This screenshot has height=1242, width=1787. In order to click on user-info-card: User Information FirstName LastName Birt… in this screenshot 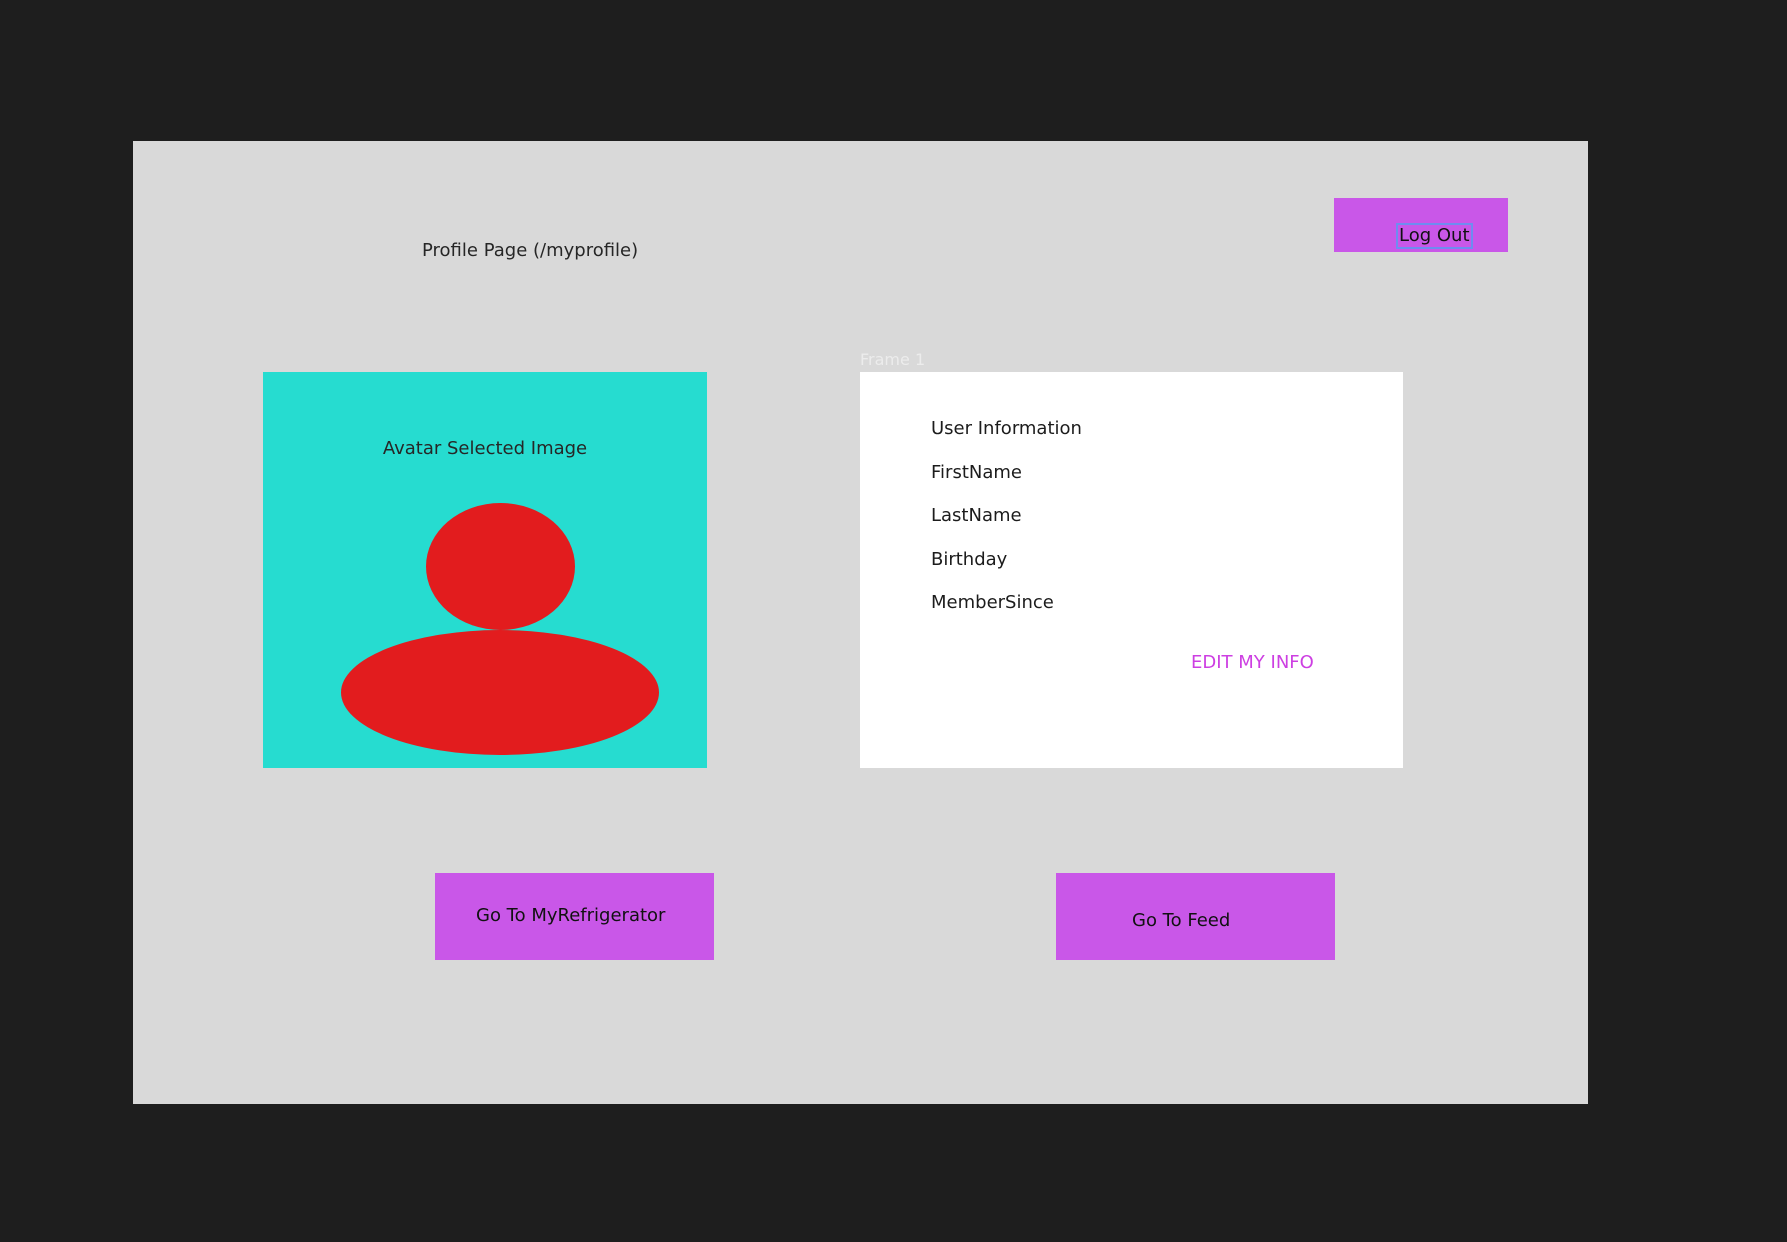, I will do `click(1131, 570)`.